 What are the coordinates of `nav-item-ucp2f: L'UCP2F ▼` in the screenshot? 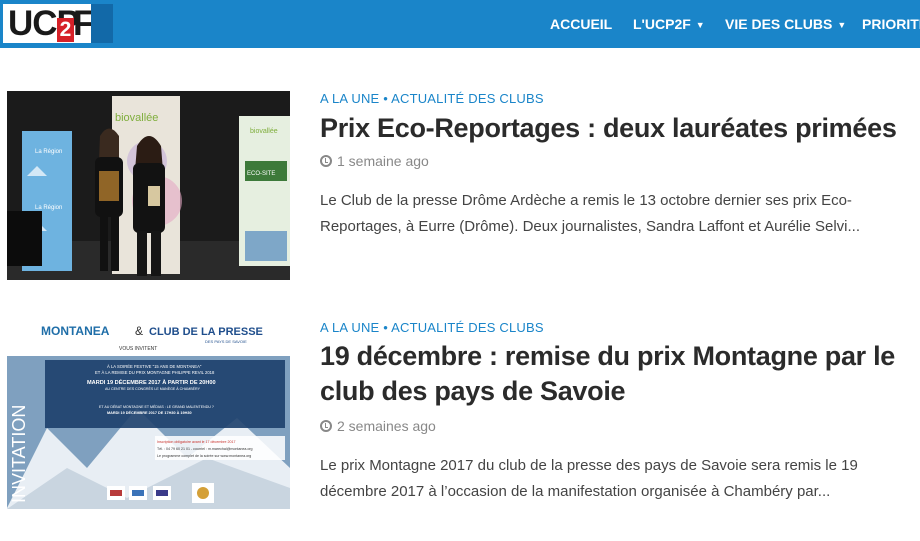 It's located at (669, 24).